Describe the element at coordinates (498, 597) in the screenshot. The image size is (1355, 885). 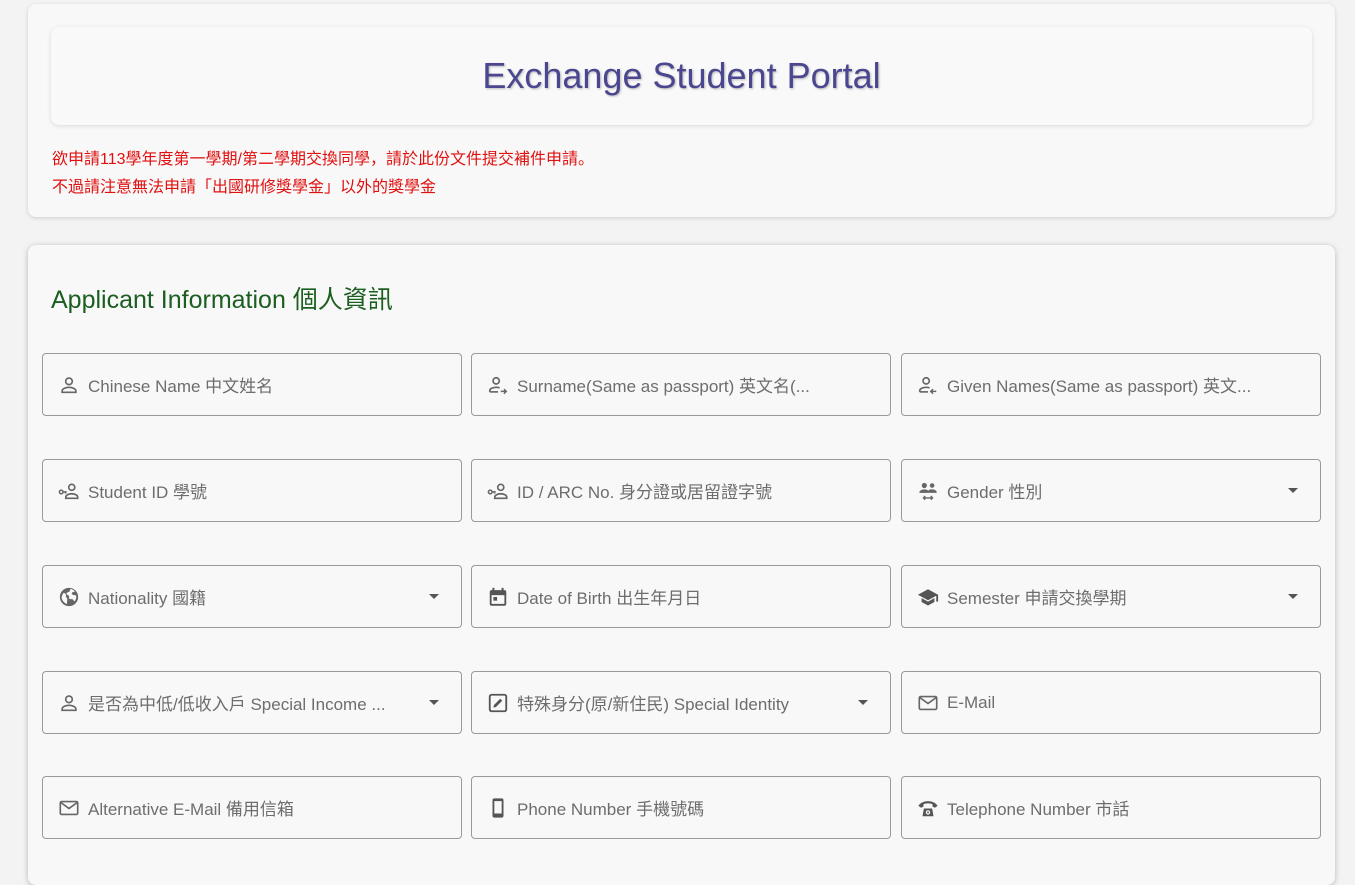
I see `calendar-icon` at that location.